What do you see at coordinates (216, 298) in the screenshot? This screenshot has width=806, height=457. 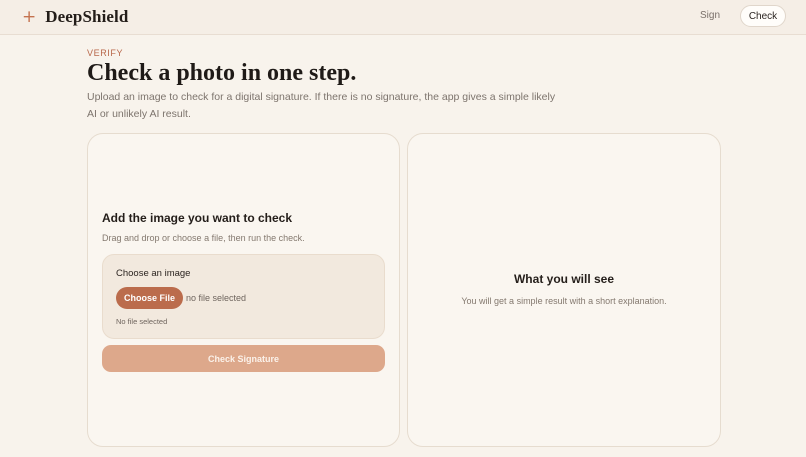 I see `file-input-status: no file selected` at bounding box center [216, 298].